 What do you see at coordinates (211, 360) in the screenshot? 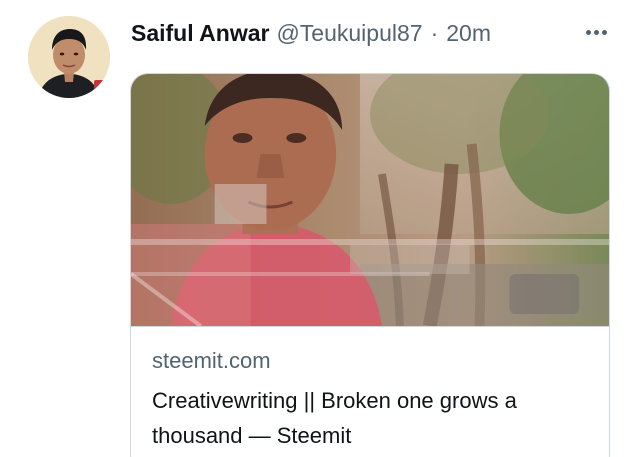
I see `card-domain: steemit.com` at bounding box center [211, 360].